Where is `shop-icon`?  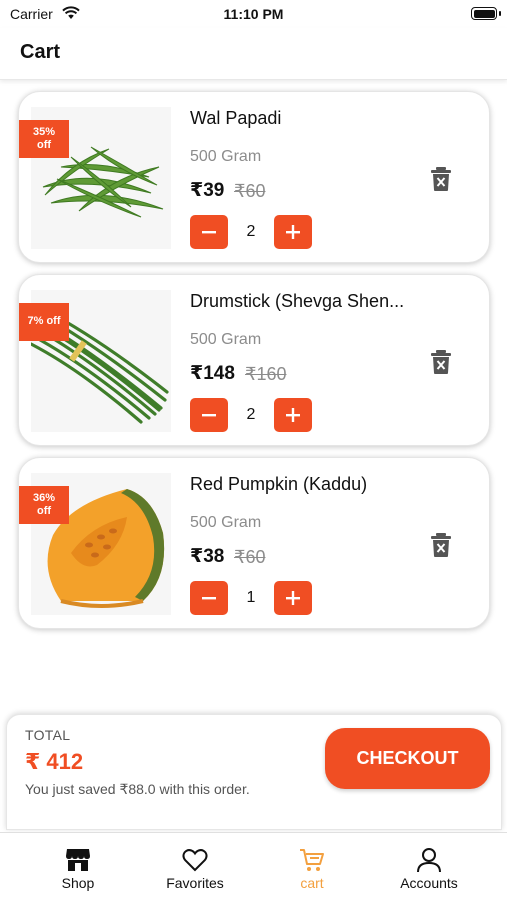 shop-icon is located at coordinates (78, 860).